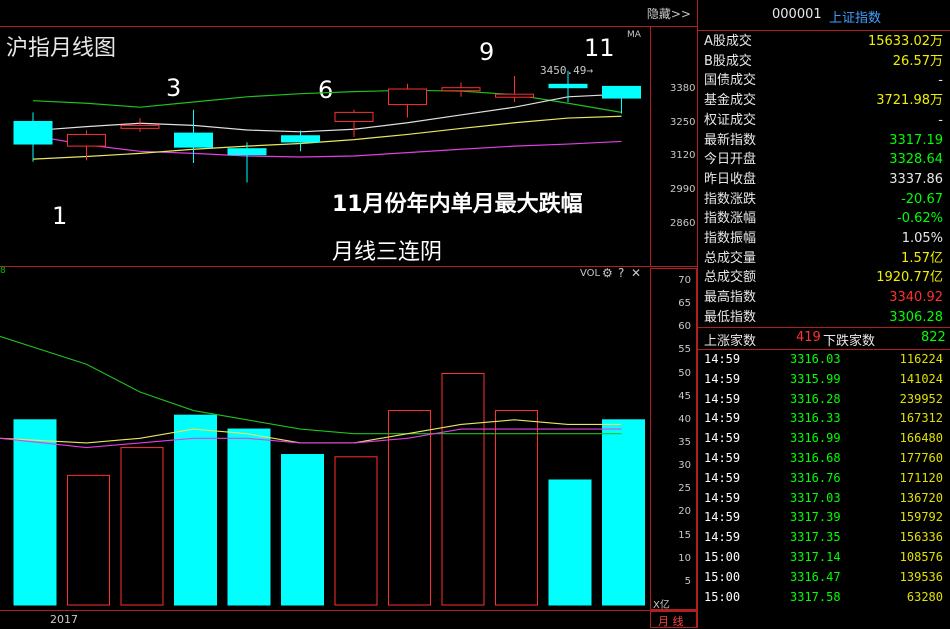 The width and height of the screenshot is (950, 629). I want to click on tick-row: 14:59 3316.99 166480, so click(824, 439).